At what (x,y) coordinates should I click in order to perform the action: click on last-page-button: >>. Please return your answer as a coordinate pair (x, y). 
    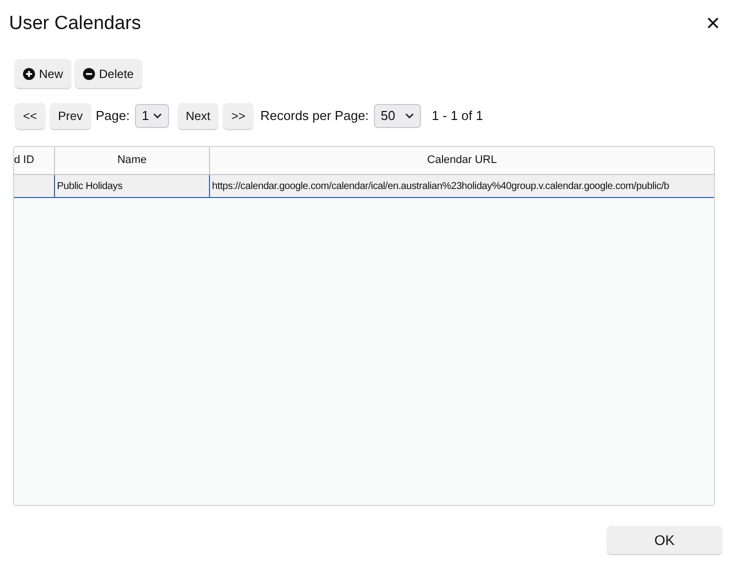
    Looking at the image, I should click on (238, 116).